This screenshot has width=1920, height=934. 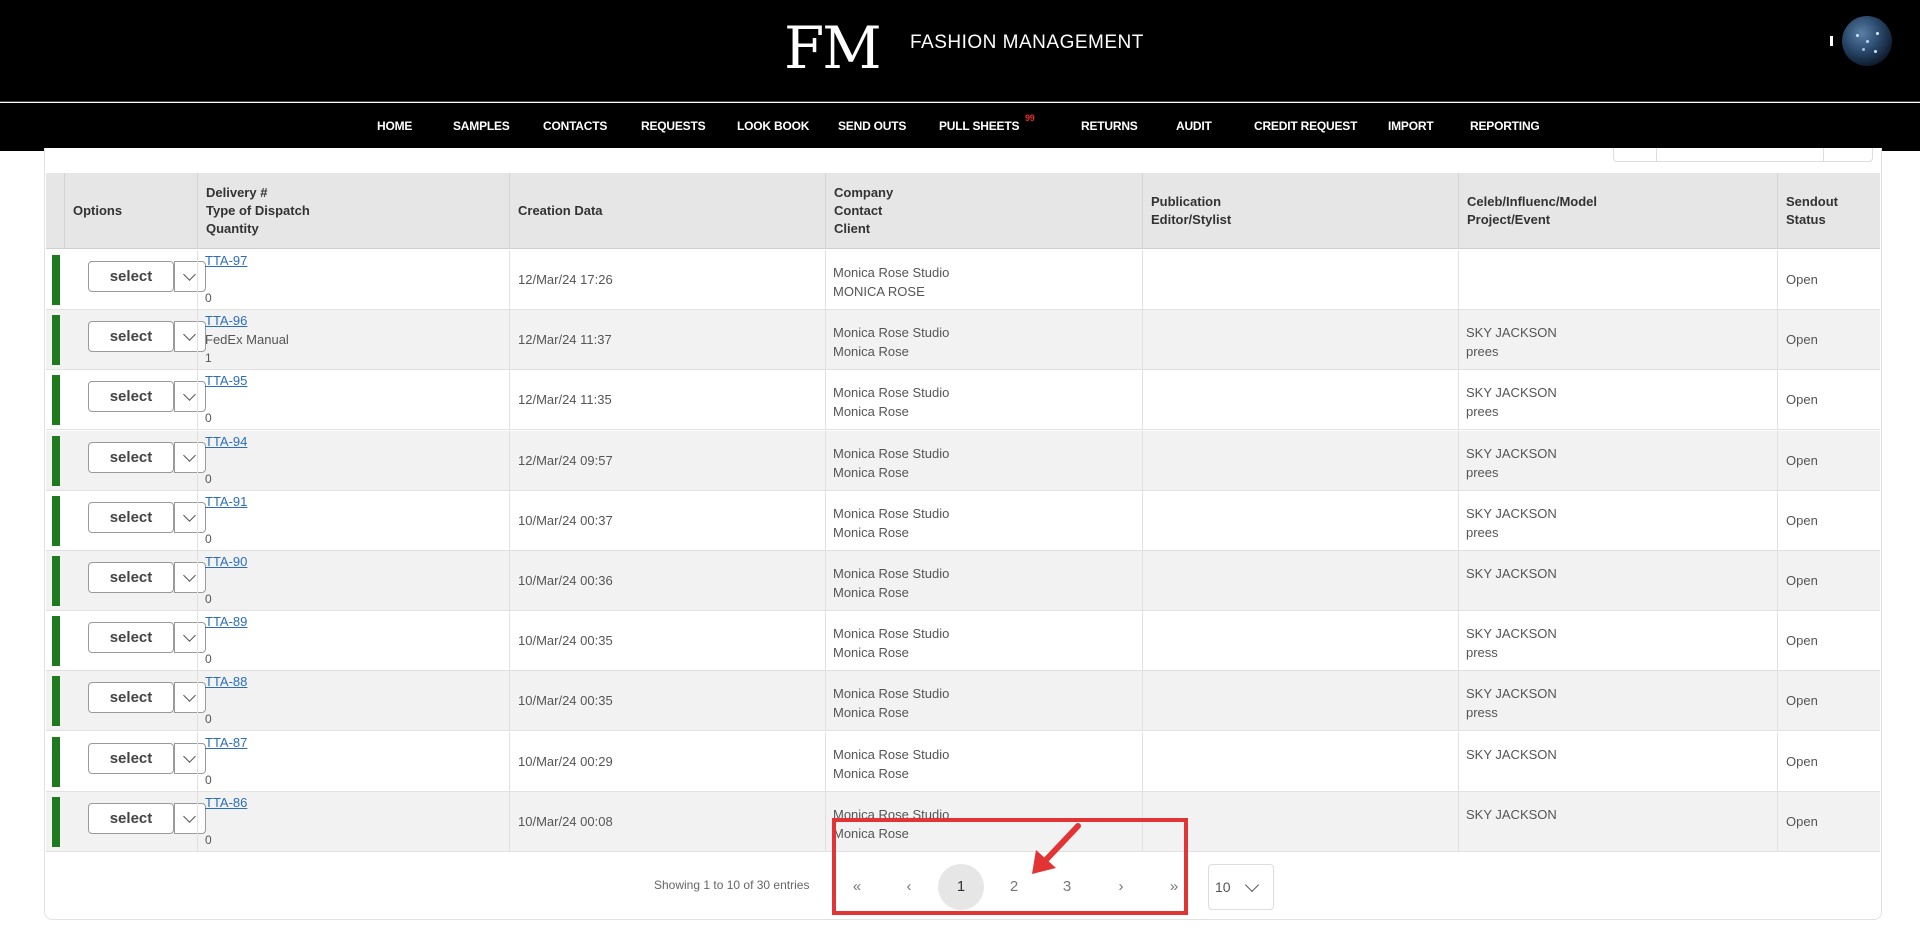 I want to click on pagination-info: Showing 1 to 10 of 30 entries, so click(x=732, y=885).